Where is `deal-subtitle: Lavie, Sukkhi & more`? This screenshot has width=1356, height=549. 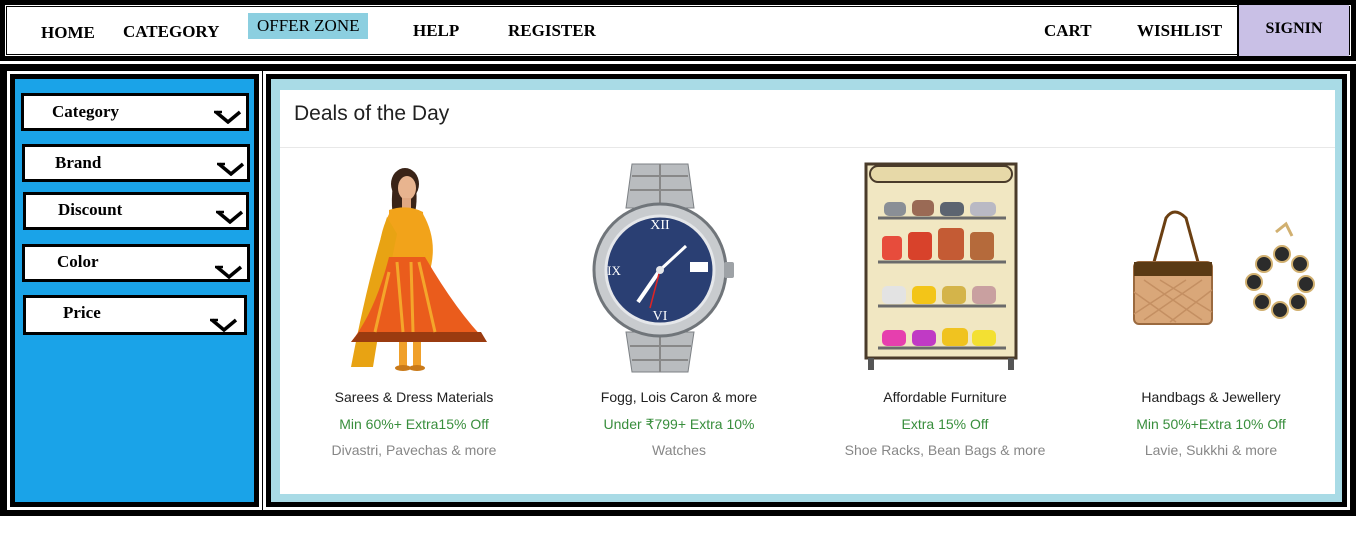
deal-subtitle: Lavie, Sukkhi & more is located at coordinates (1211, 450).